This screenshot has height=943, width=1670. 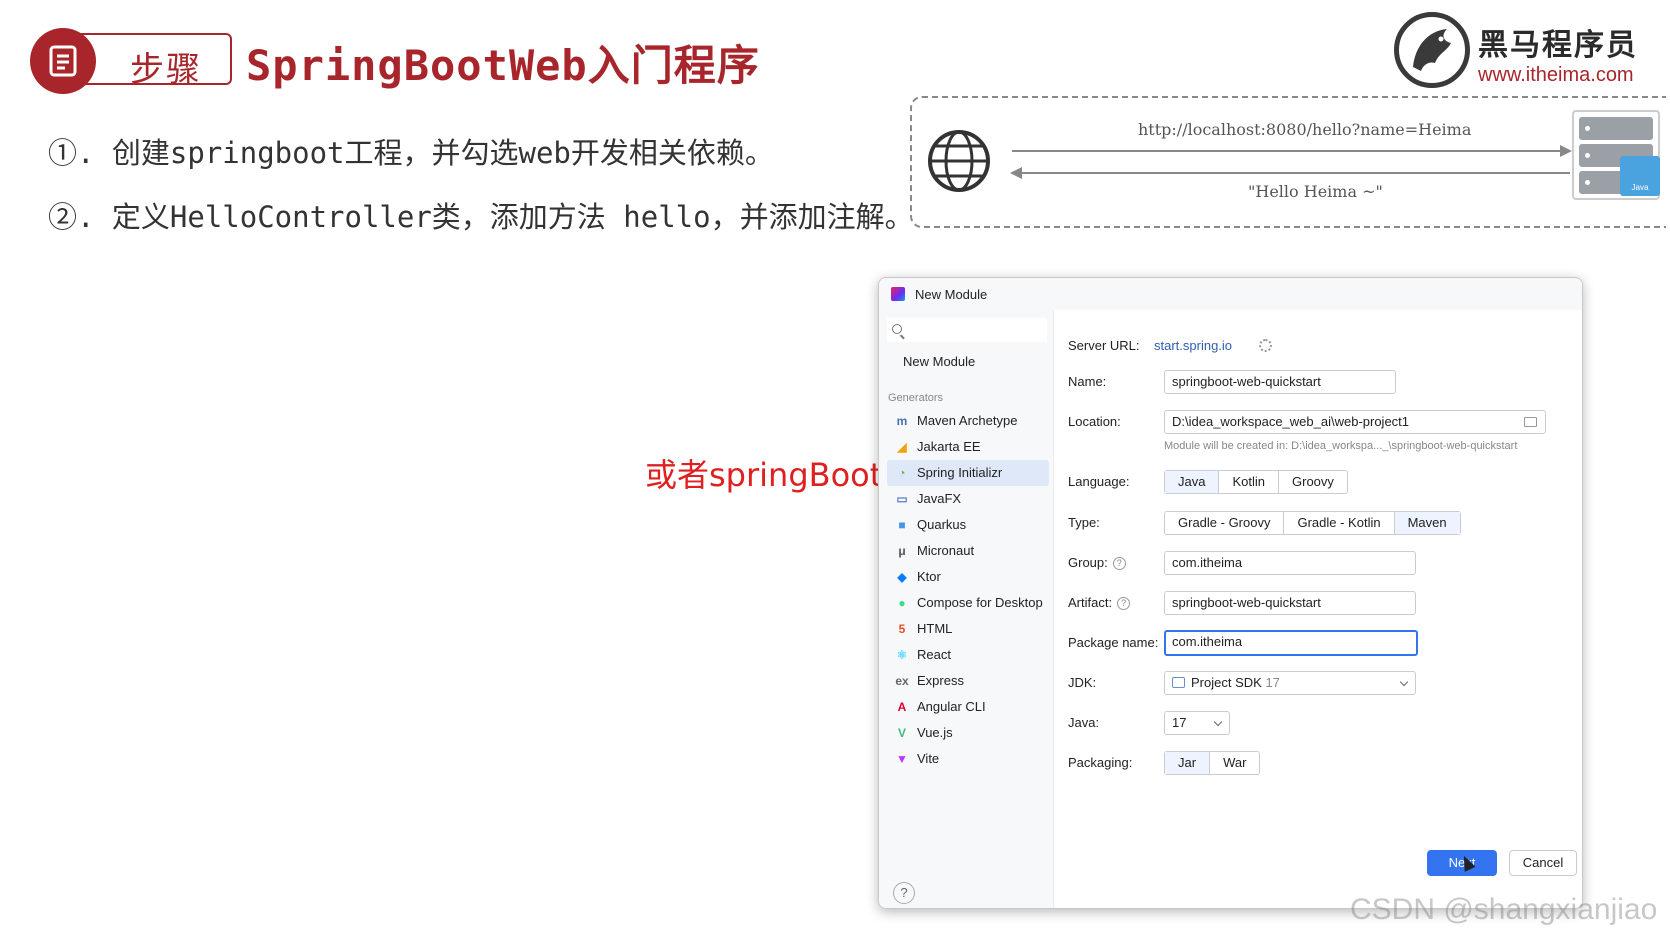 What do you see at coordinates (1290, 563) in the screenshot?
I see `group-input: com.itheima` at bounding box center [1290, 563].